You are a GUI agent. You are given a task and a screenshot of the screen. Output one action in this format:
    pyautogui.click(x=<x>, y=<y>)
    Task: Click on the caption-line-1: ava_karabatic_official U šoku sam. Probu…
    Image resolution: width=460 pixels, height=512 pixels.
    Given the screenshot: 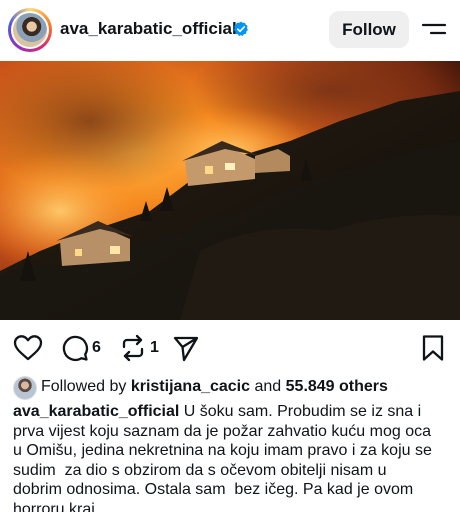 What is the action you would take?
    pyautogui.click(x=231, y=412)
    